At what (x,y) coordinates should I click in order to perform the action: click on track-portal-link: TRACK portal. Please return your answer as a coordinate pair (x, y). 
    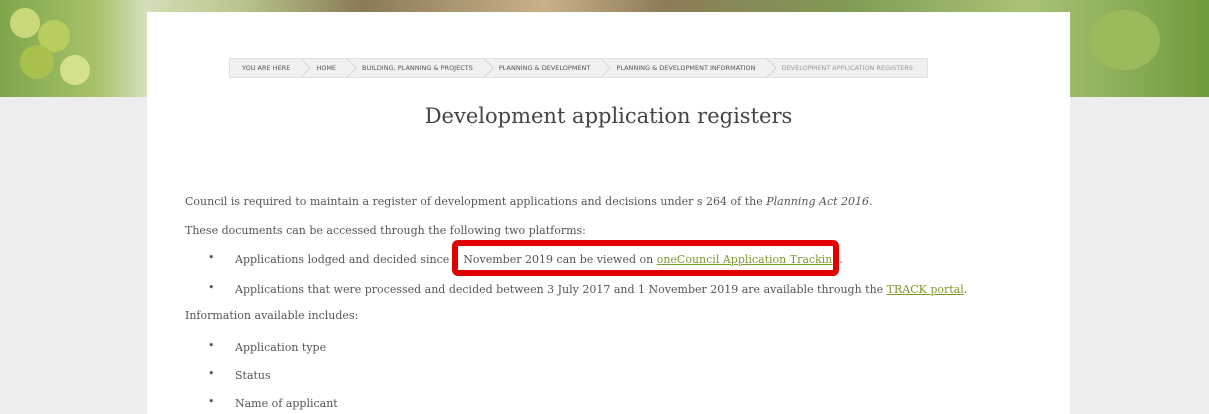
    Looking at the image, I should click on (925, 289).